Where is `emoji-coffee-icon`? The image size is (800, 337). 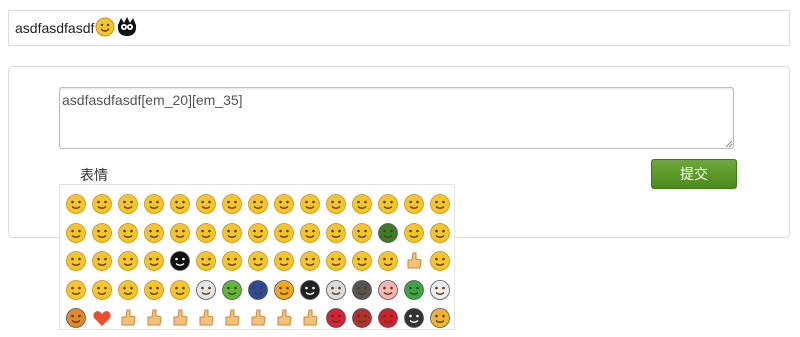 emoji-coffee-icon is located at coordinates (440, 290).